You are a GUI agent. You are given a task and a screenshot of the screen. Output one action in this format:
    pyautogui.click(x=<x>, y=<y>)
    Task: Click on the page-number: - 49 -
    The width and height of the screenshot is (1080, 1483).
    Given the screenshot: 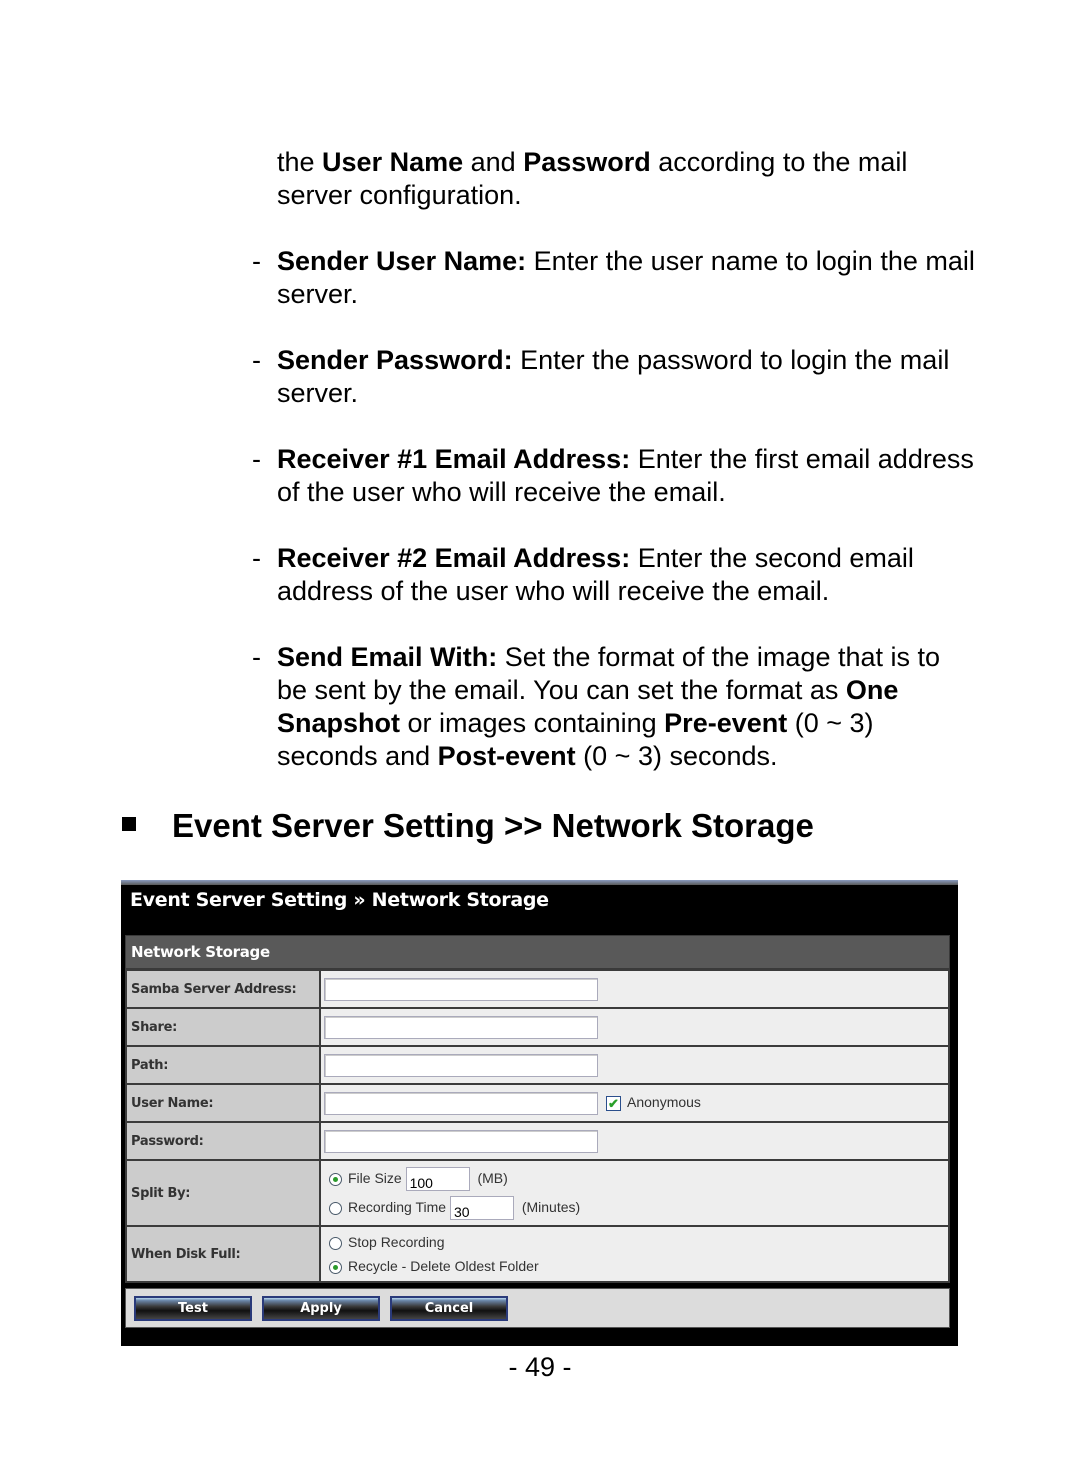 What is the action you would take?
    pyautogui.click(x=540, y=1367)
    